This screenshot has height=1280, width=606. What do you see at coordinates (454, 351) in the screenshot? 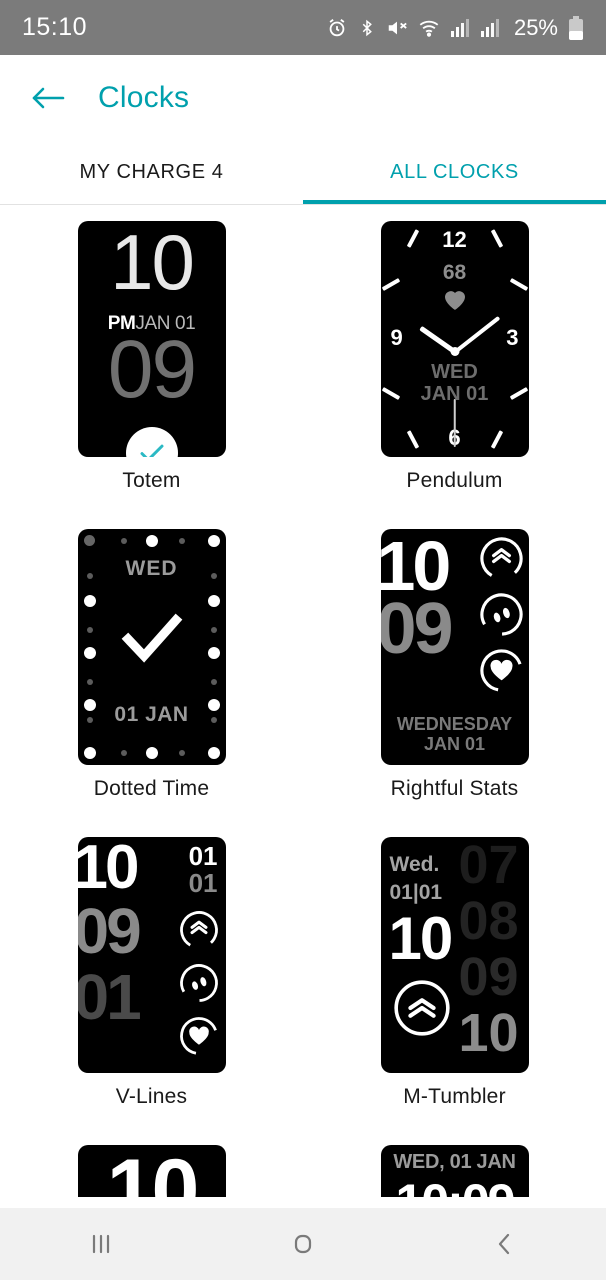
I see `pendulum-center-pin` at bounding box center [454, 351].